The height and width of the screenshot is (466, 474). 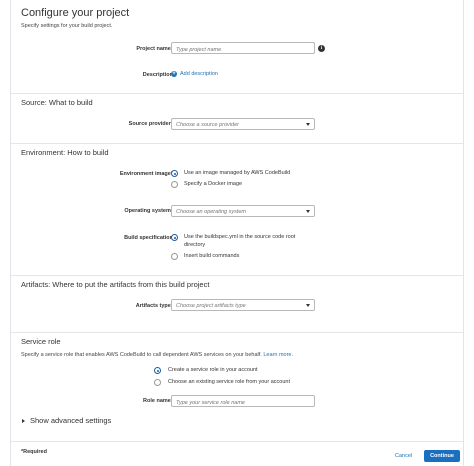 I want to click on source-provider-label: Source provider*, so click(x=150, y=124).